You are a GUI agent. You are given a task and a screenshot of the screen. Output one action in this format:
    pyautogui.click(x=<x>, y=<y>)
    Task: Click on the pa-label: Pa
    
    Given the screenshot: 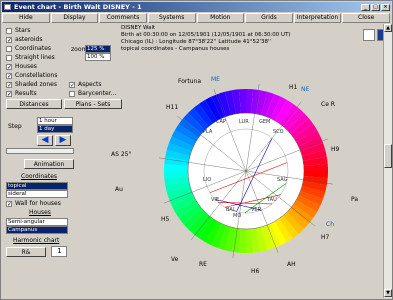 What is the action you would take?
    pyautogui.click(x=354, y=199)
    